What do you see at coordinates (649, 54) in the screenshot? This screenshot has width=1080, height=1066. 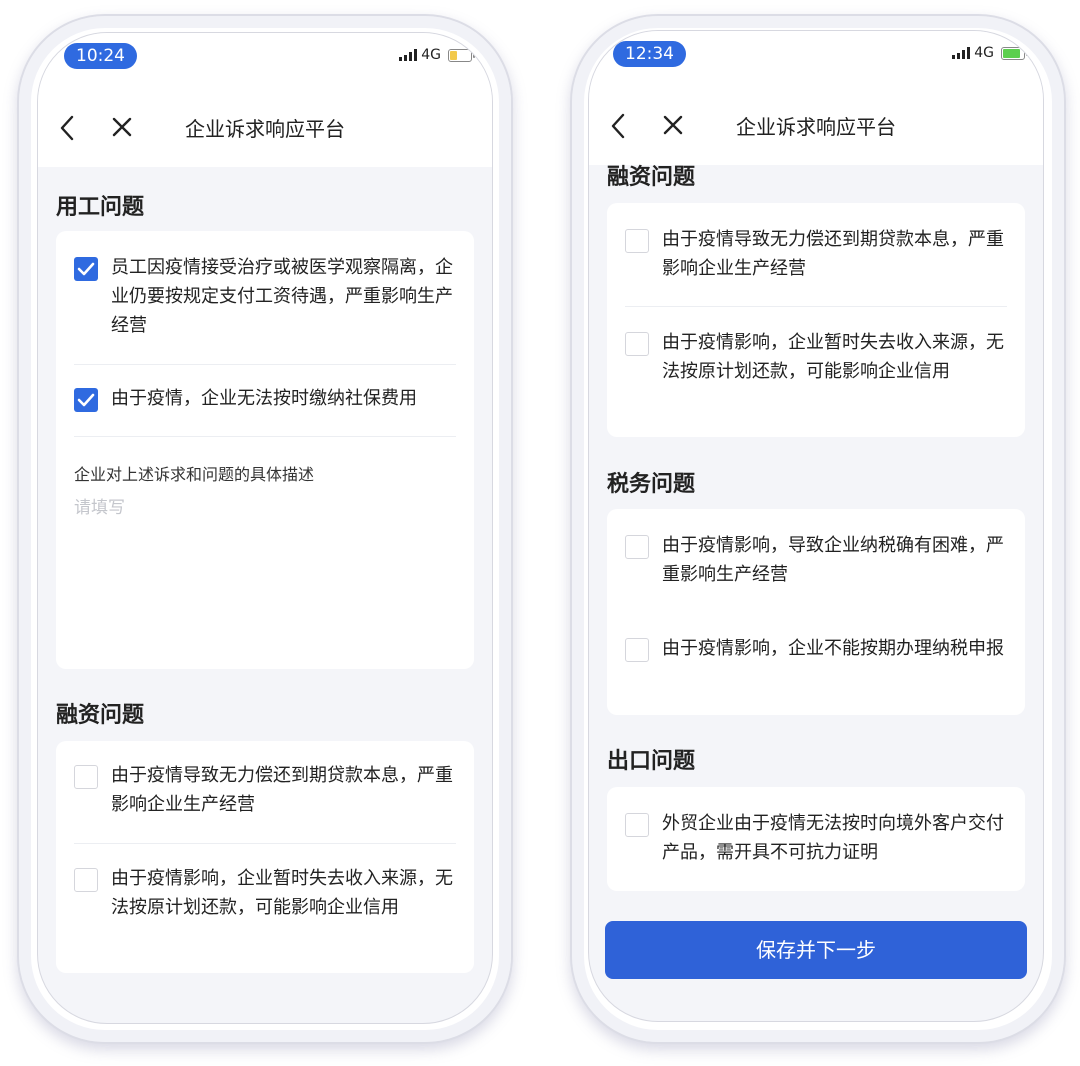 I see `status-time: 12:34` at bounding box center [649, 54].